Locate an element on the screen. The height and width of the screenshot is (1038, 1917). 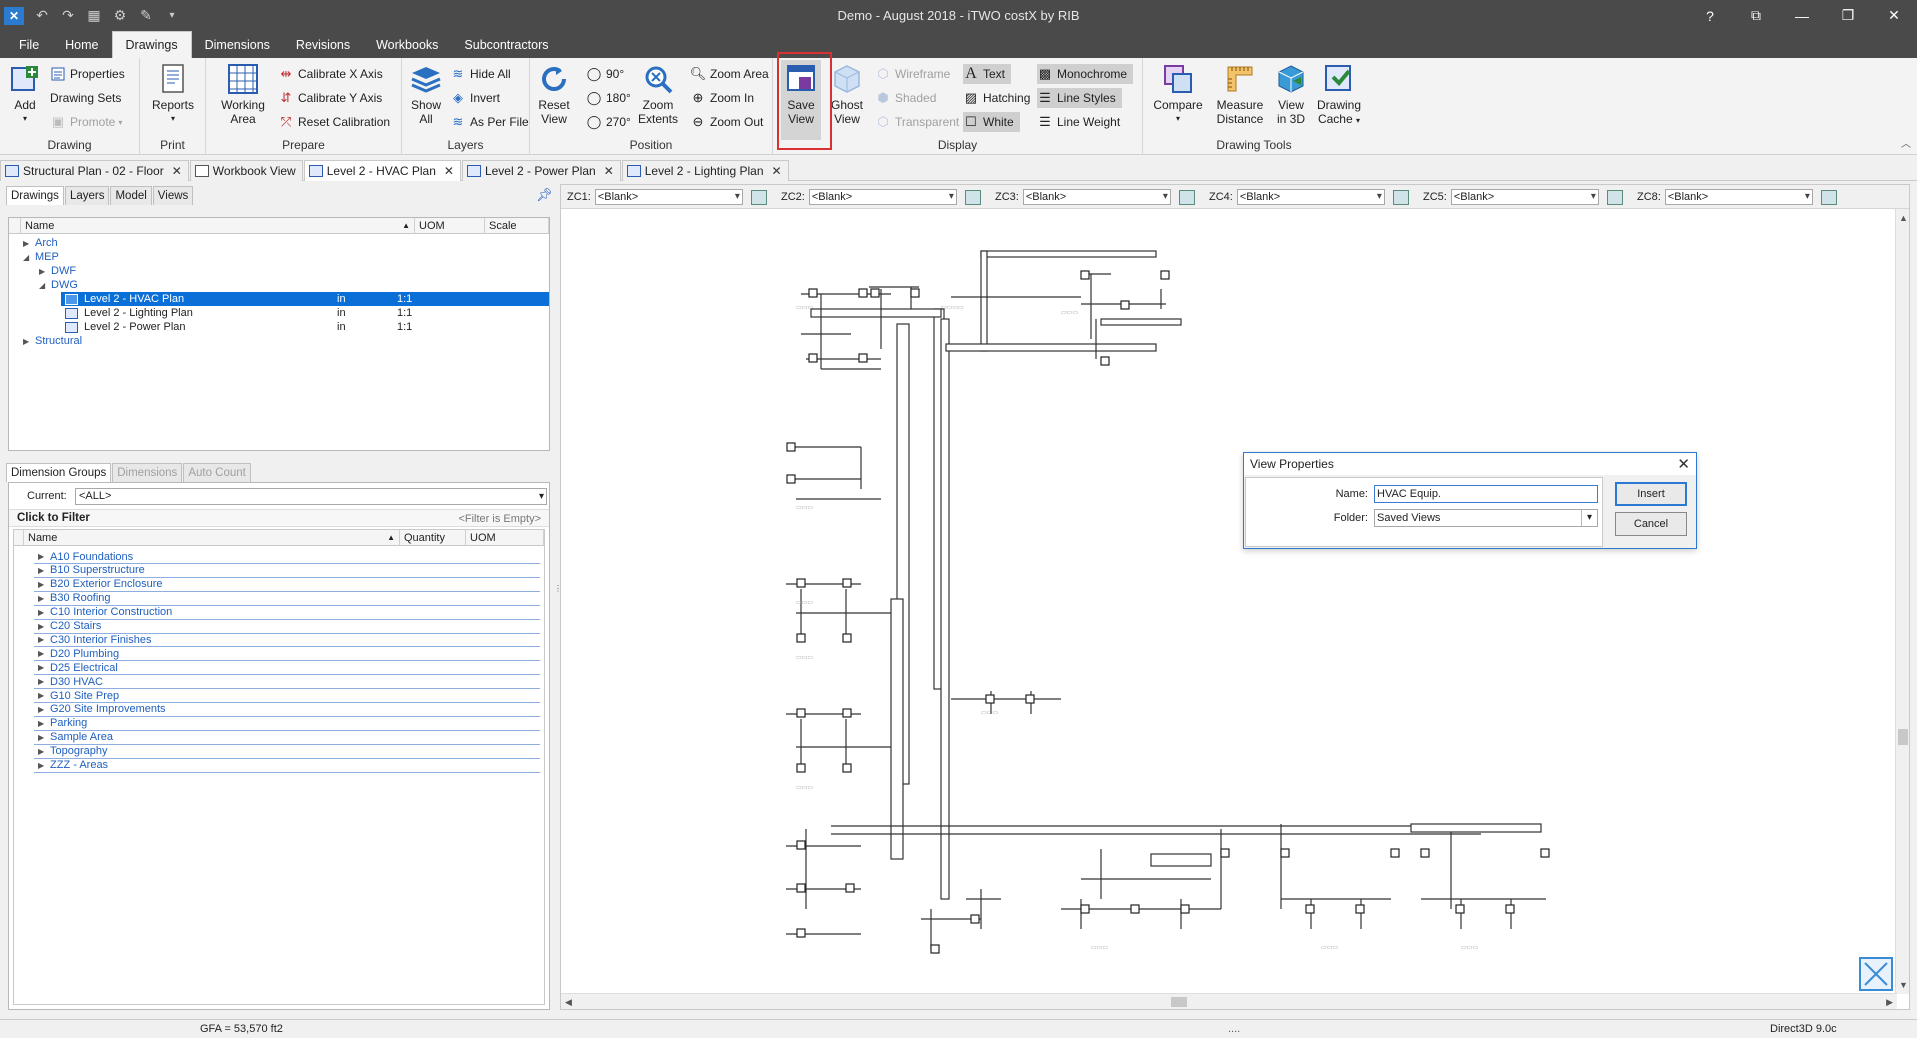
close-button: ✕ is located at coordinates (1894, 15).